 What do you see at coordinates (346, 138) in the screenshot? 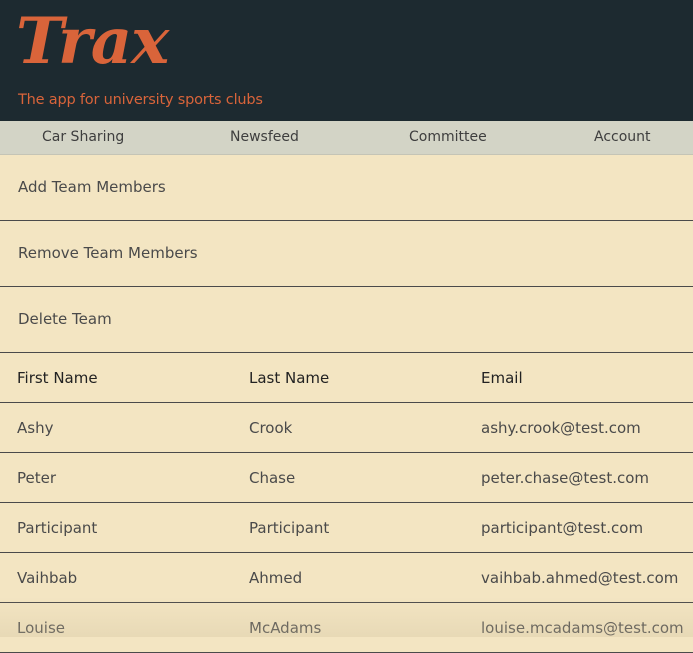
I see `main-nav: Car Sharing Newsfeed Committee Account` at bounding box center [346, 138].